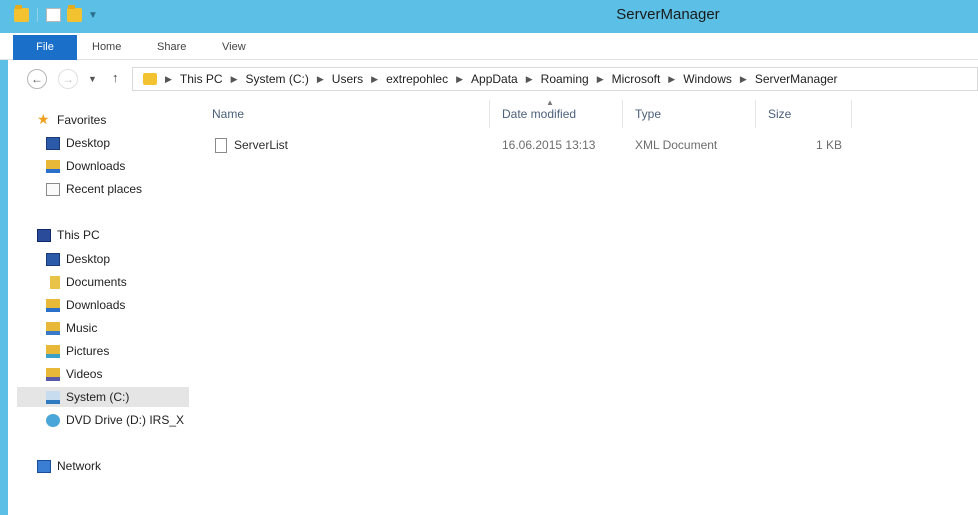 The width and height of the screenshot is (978, 515). I want to click on tab-file: File, so click(45, 47).